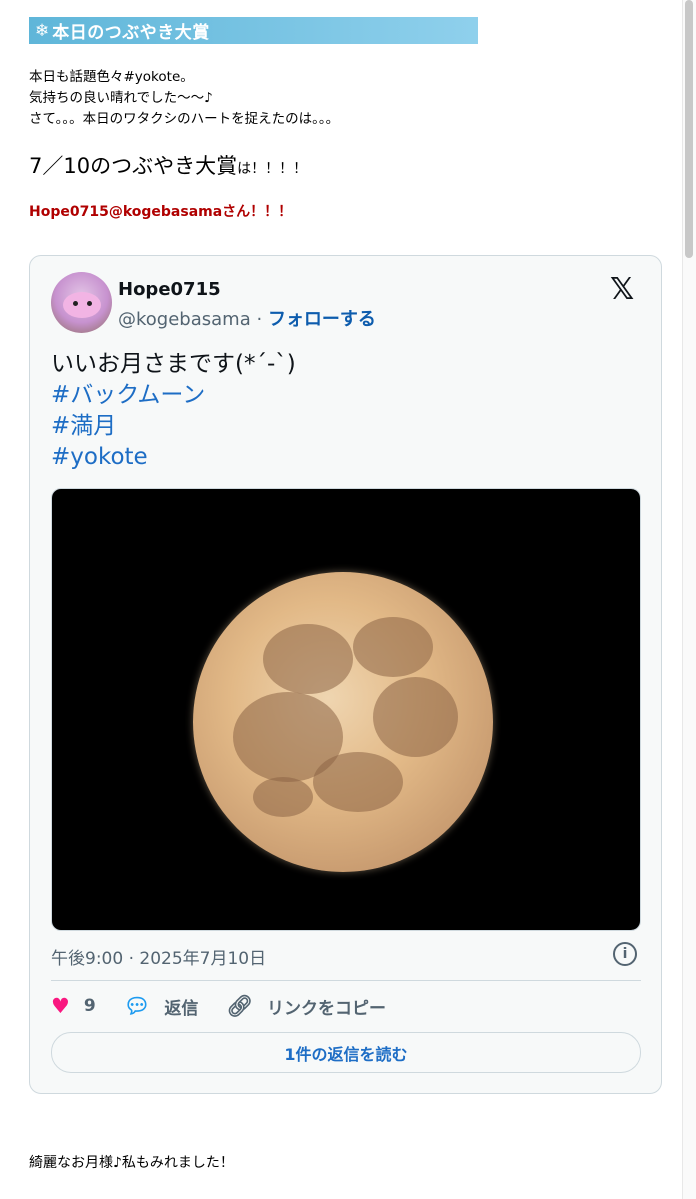  What do you see at coordinates (111, 77) in the screenshot?
I see `intro-line: 本日も話題色々#yokote。` at bounding box center [111, 77].